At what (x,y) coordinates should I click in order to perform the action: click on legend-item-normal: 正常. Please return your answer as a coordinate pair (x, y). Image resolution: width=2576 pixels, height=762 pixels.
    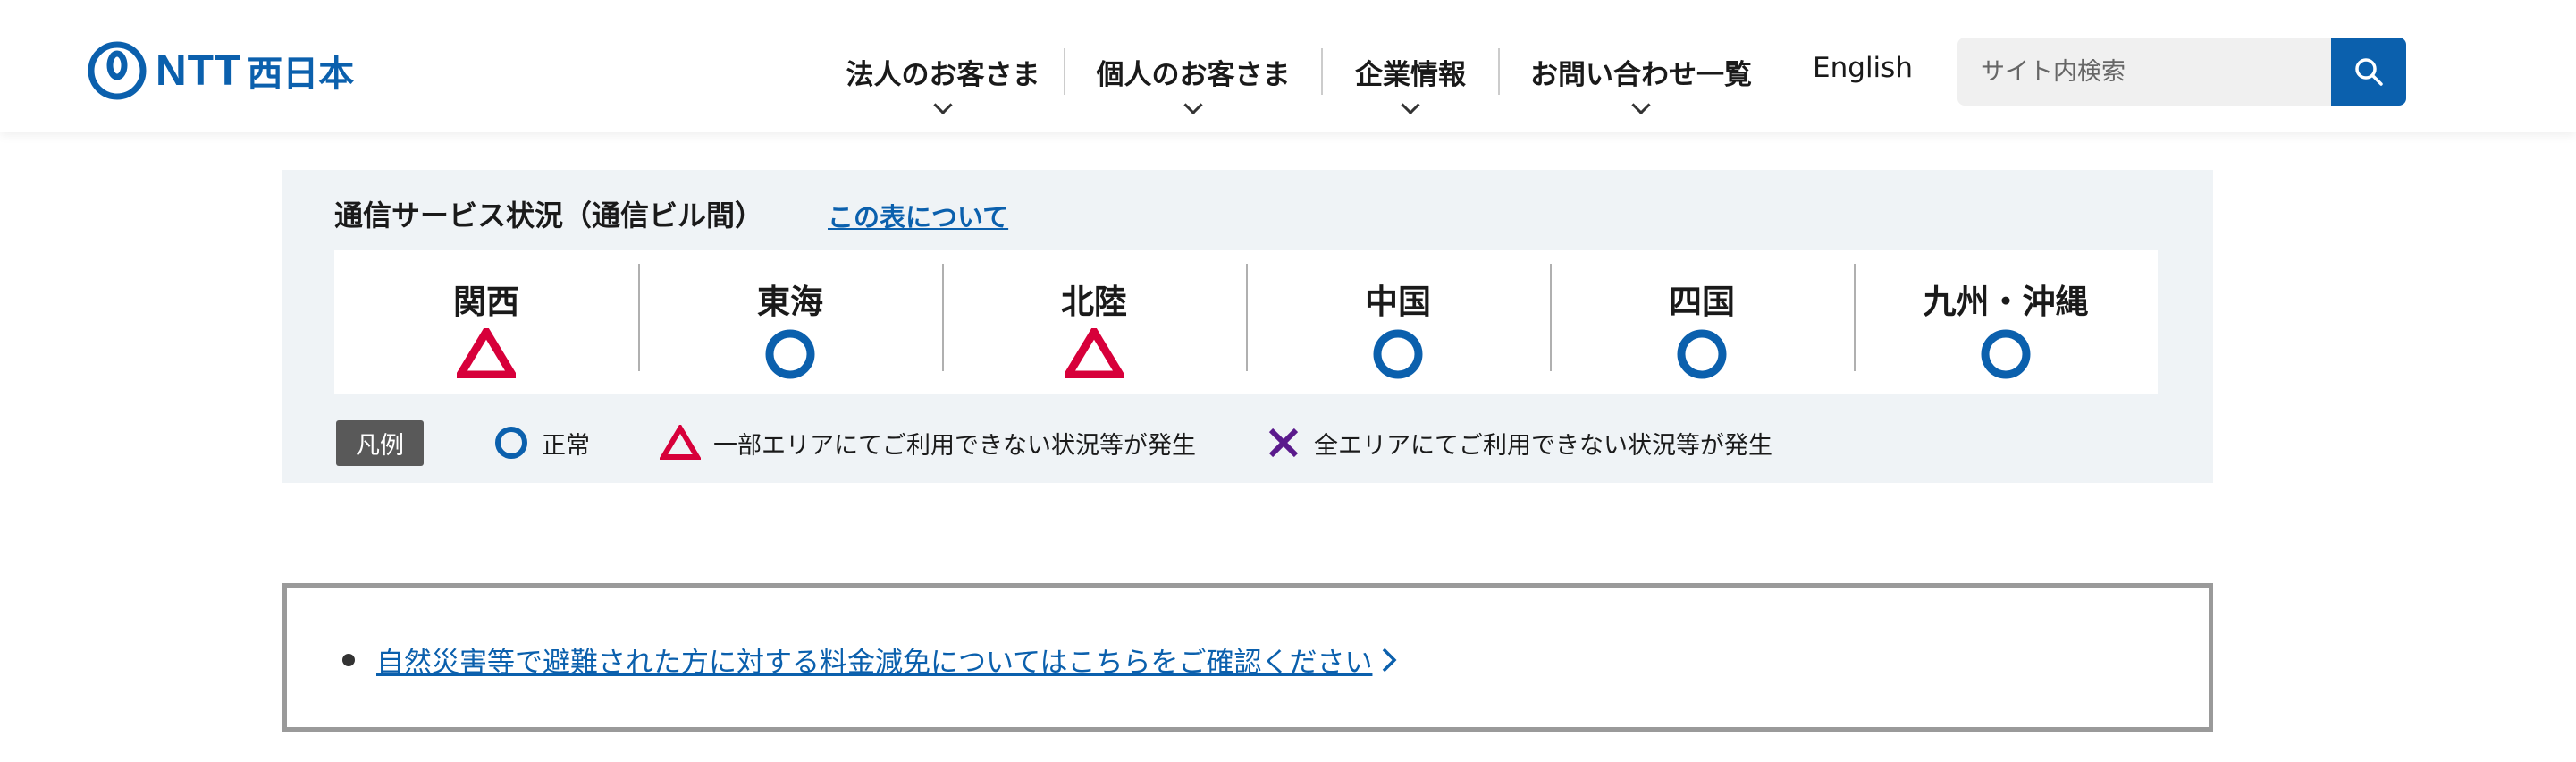
    Looking at the image, I should click on (541, 443).